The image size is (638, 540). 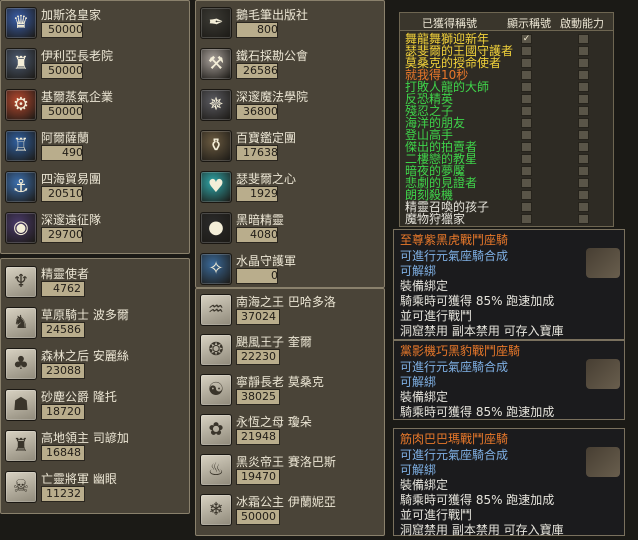 I want to click on reputation-value: 23088, so click(x=63, y=370).